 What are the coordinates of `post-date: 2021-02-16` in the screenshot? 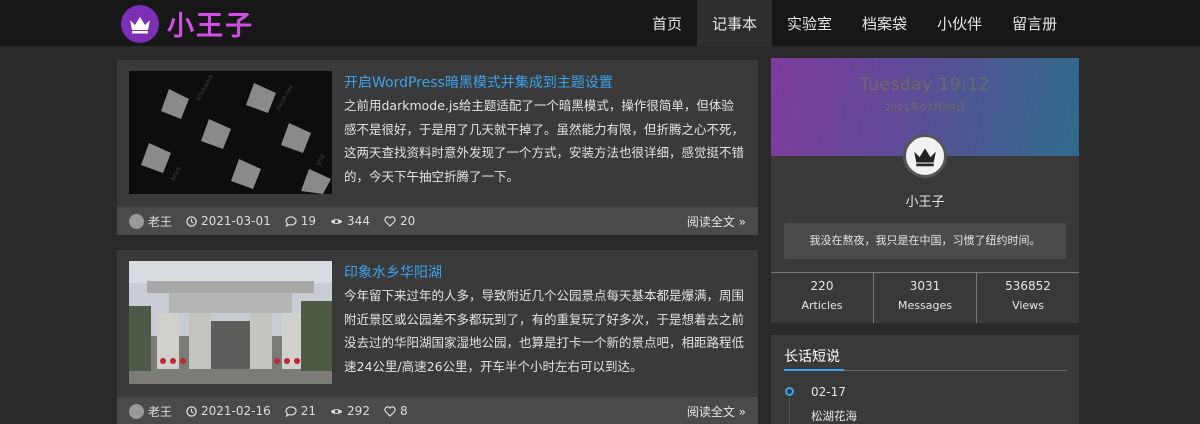 It's located at (228, 411).